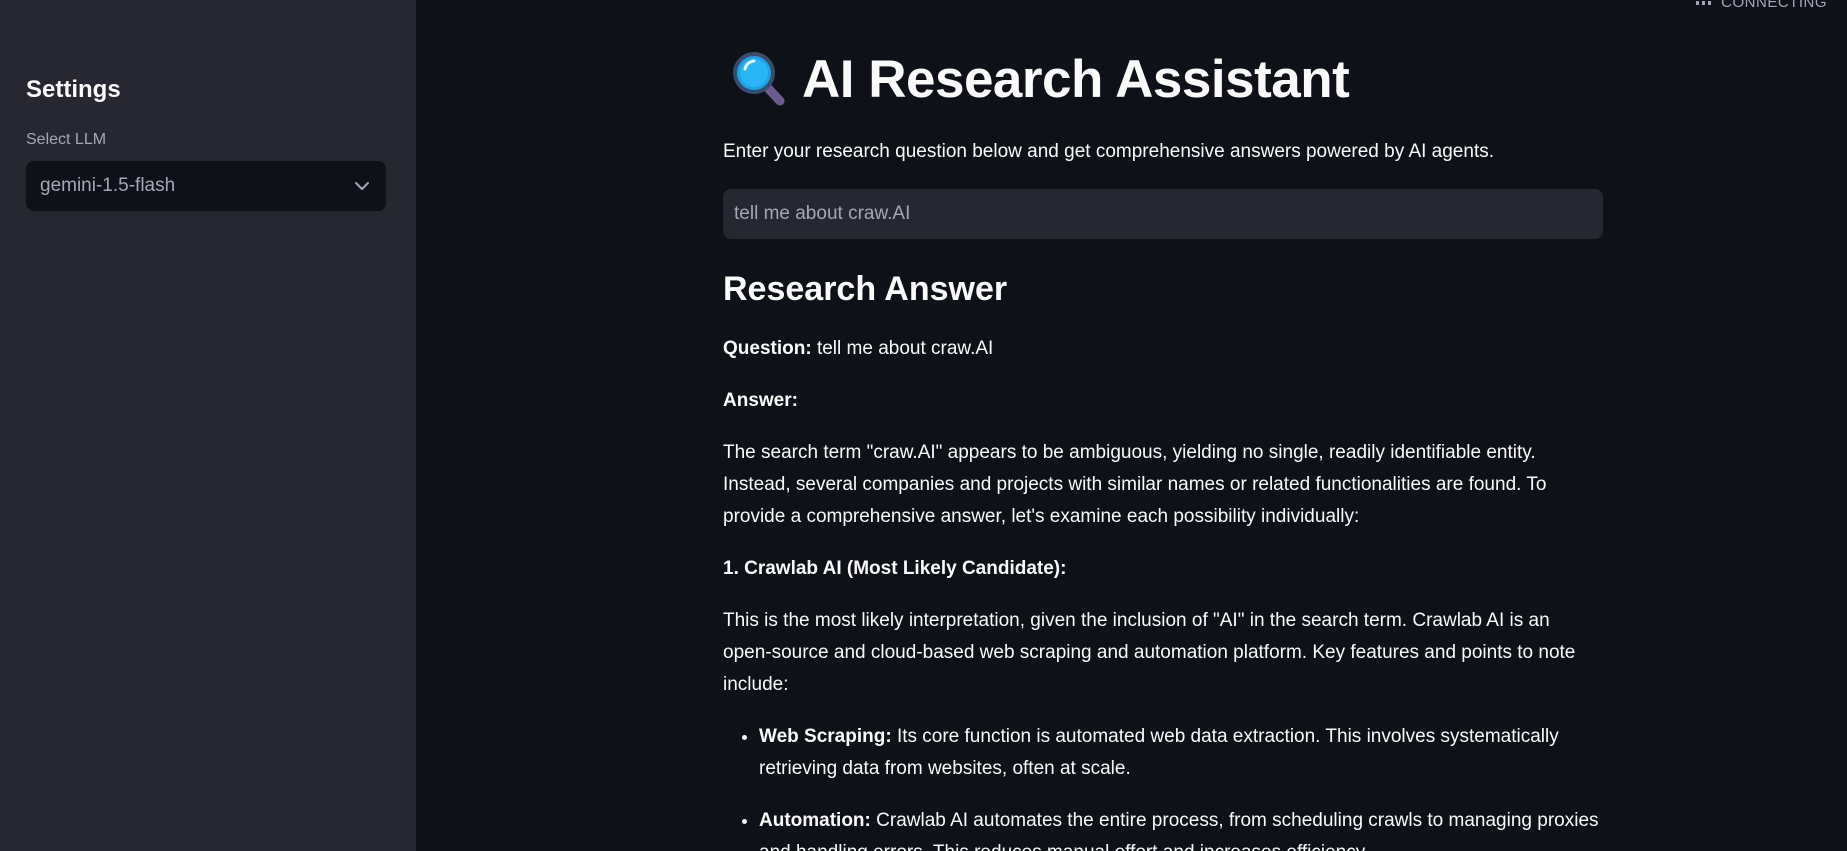 Image resolution: width=1847 pixels, height=851 pixels. I want to click on title-row: AI Research Assistant, so click(1040, 79).